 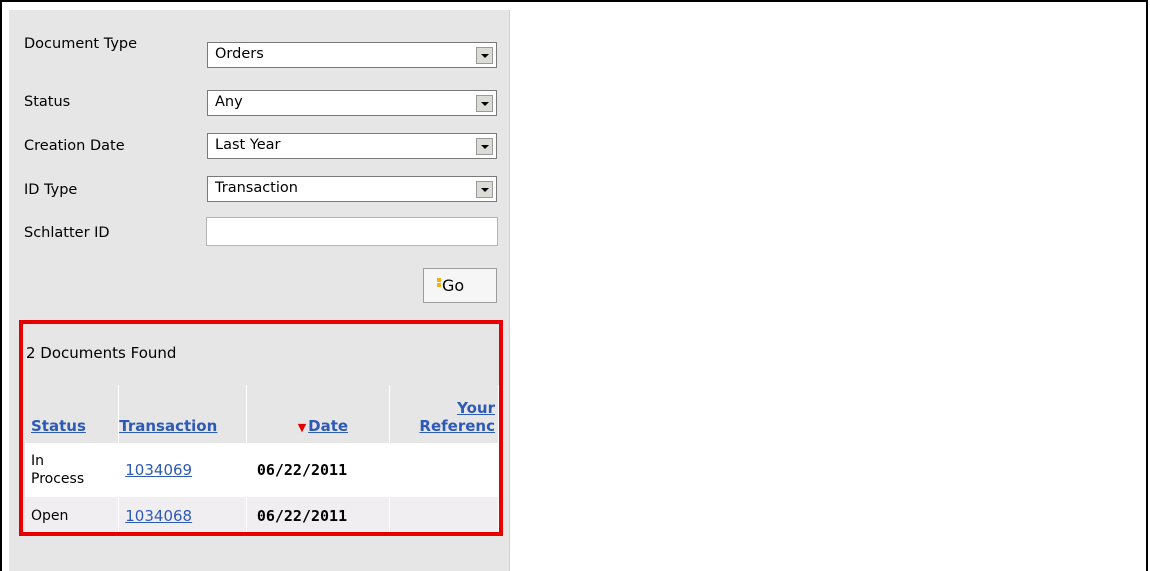 I want to click on header-your-reference: Your Referenc, so click(x=444, y=414).